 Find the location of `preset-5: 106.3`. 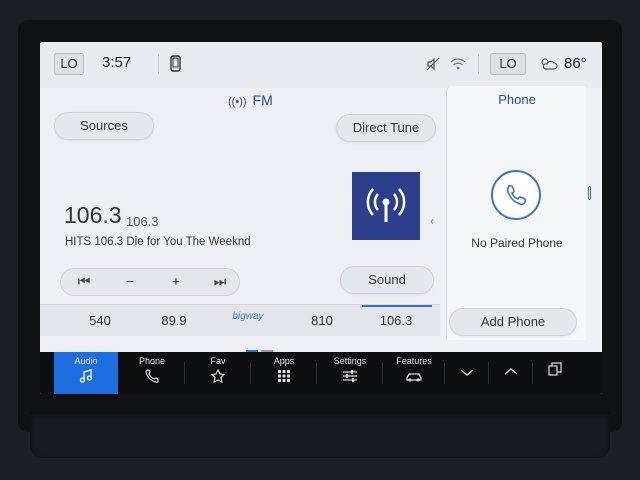

preset-5: 106.3 is located at coordinates (396, 320).